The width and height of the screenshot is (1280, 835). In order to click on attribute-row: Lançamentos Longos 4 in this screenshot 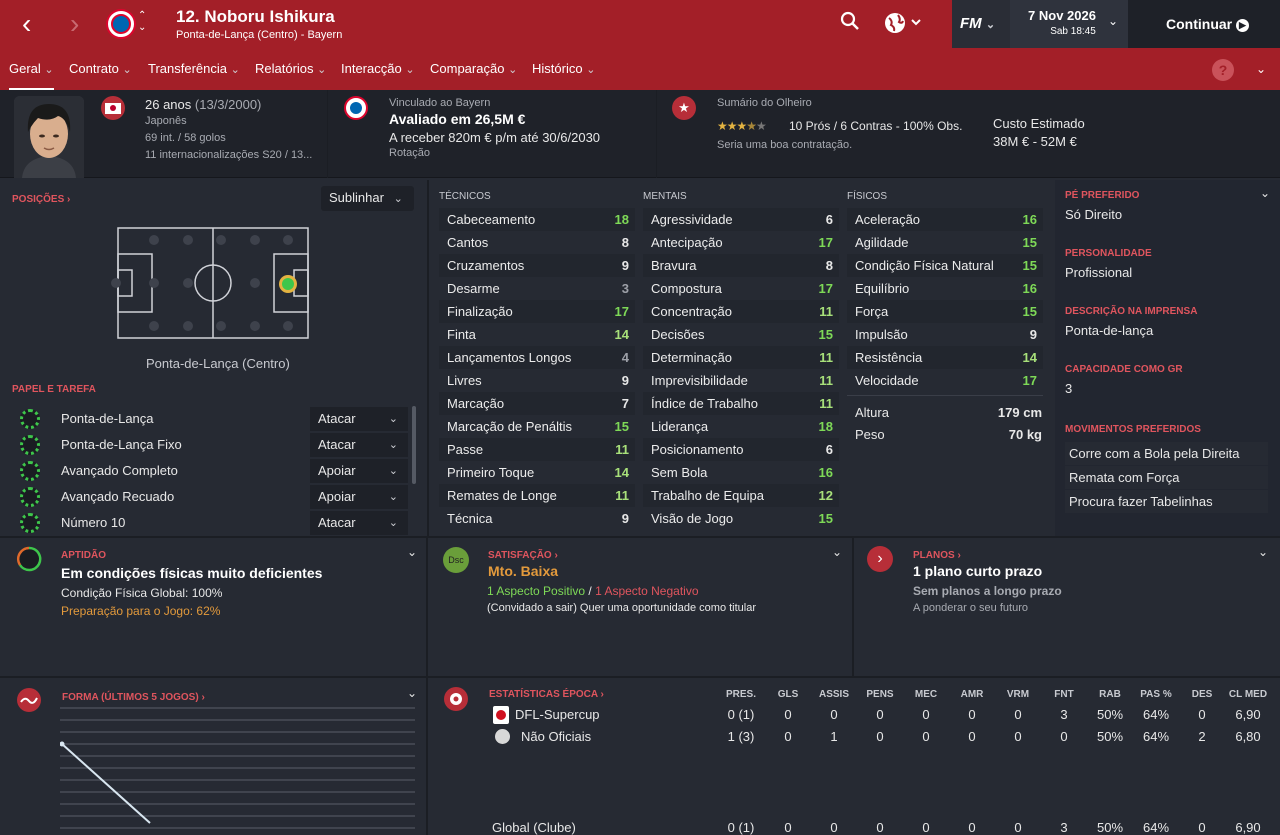, I will do `click(537, 357)`.